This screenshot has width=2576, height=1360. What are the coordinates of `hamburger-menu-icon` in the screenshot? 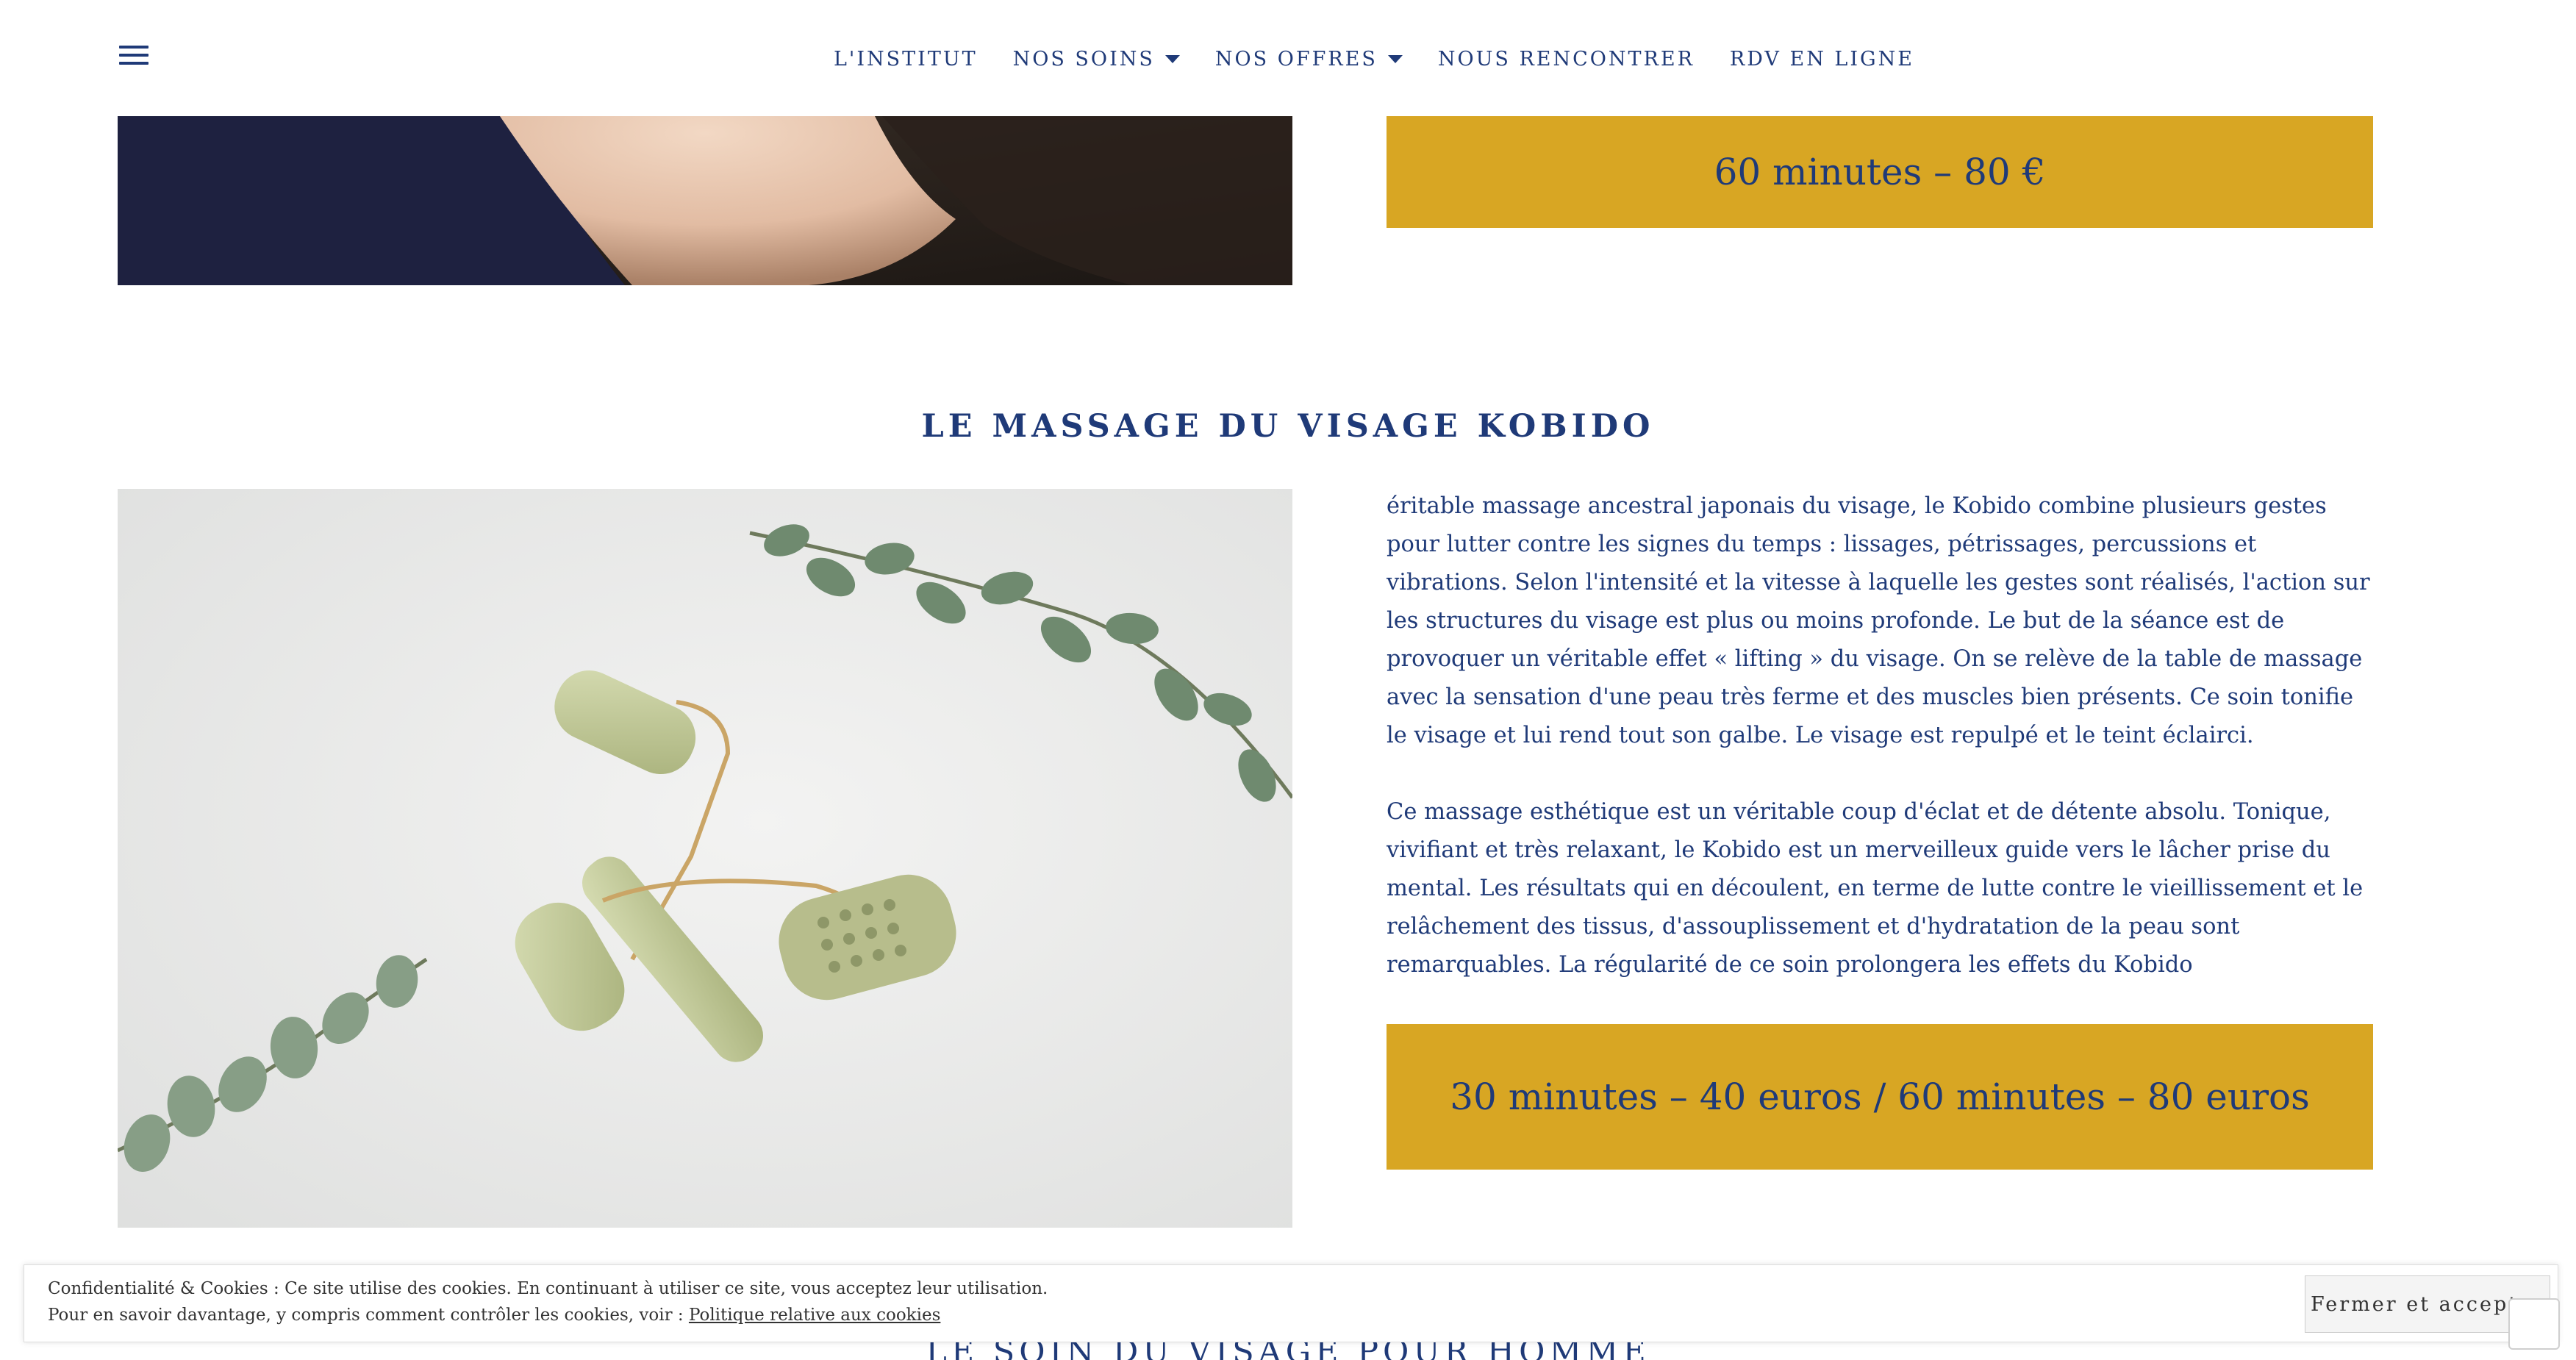 It's located at (135, 57).